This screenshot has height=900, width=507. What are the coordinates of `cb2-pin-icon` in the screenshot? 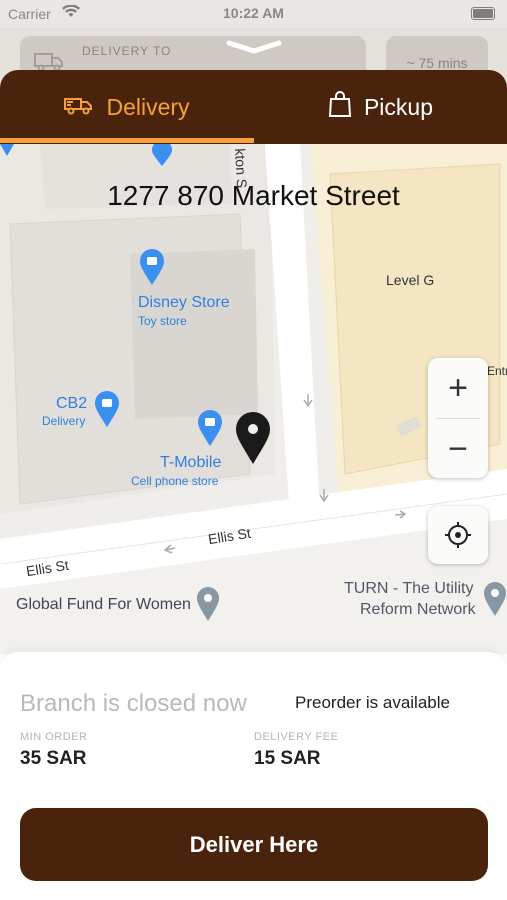 It's located at (107, 409).